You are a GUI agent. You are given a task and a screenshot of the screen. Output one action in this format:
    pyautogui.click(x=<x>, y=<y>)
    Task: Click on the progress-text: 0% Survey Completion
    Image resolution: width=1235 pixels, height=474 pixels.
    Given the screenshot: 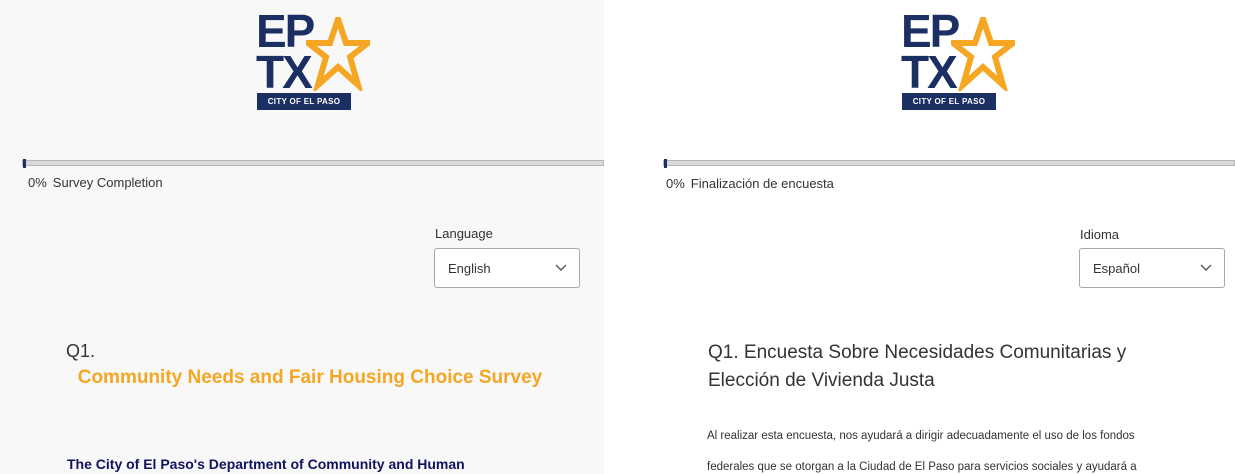 What is the action you would take?
    pyautogui.click(x=95, y=182)
    